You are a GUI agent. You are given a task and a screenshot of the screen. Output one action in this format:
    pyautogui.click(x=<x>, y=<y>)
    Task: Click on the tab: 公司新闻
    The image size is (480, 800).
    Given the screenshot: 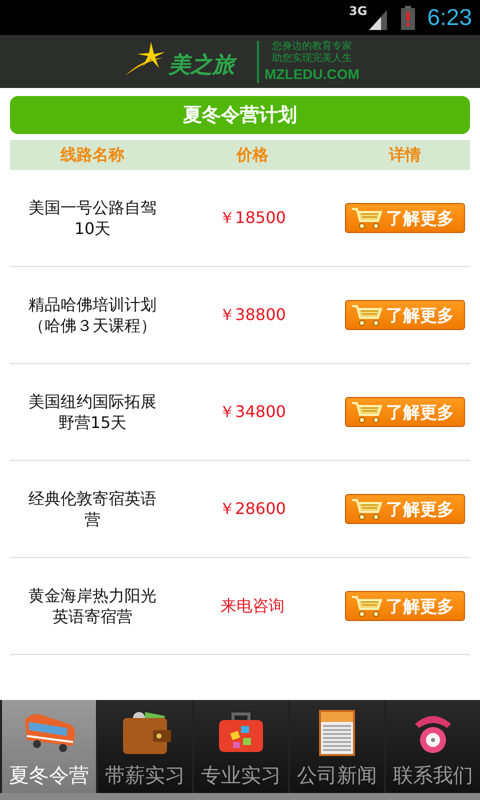 What is the action you would take?
    pyautogui.click(x=337, y=746)
    